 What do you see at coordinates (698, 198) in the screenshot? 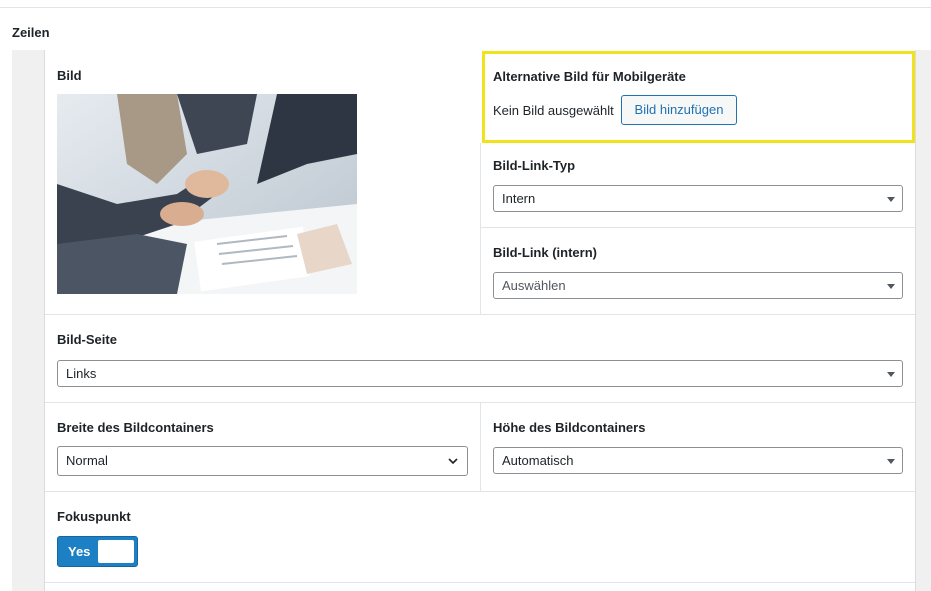
I see `link-type-select: Intern` at bounding box center [698, 198].